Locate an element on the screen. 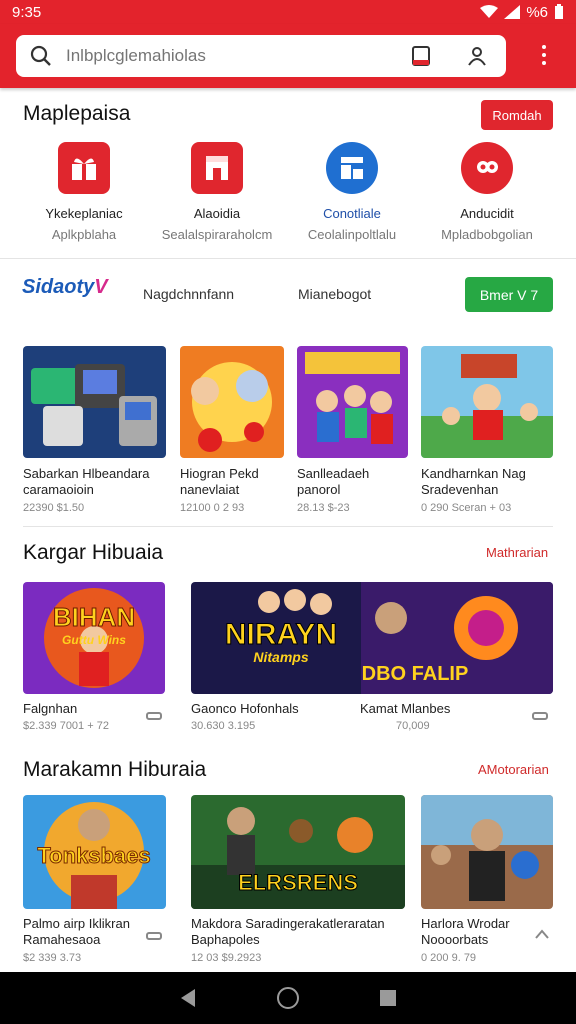  game-art-title: Tonksbaes is located at coordinates (93, 855).